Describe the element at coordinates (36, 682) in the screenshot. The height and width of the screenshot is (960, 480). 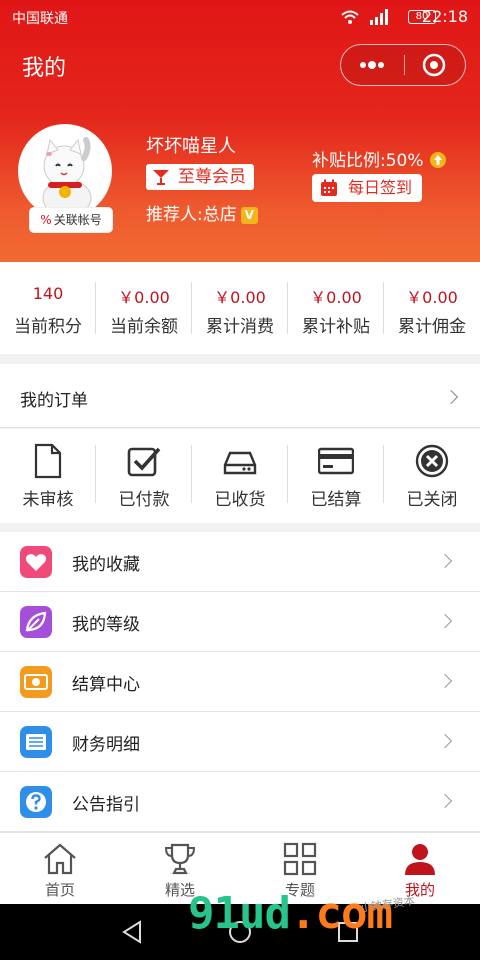
I see `money-icon` at that location.